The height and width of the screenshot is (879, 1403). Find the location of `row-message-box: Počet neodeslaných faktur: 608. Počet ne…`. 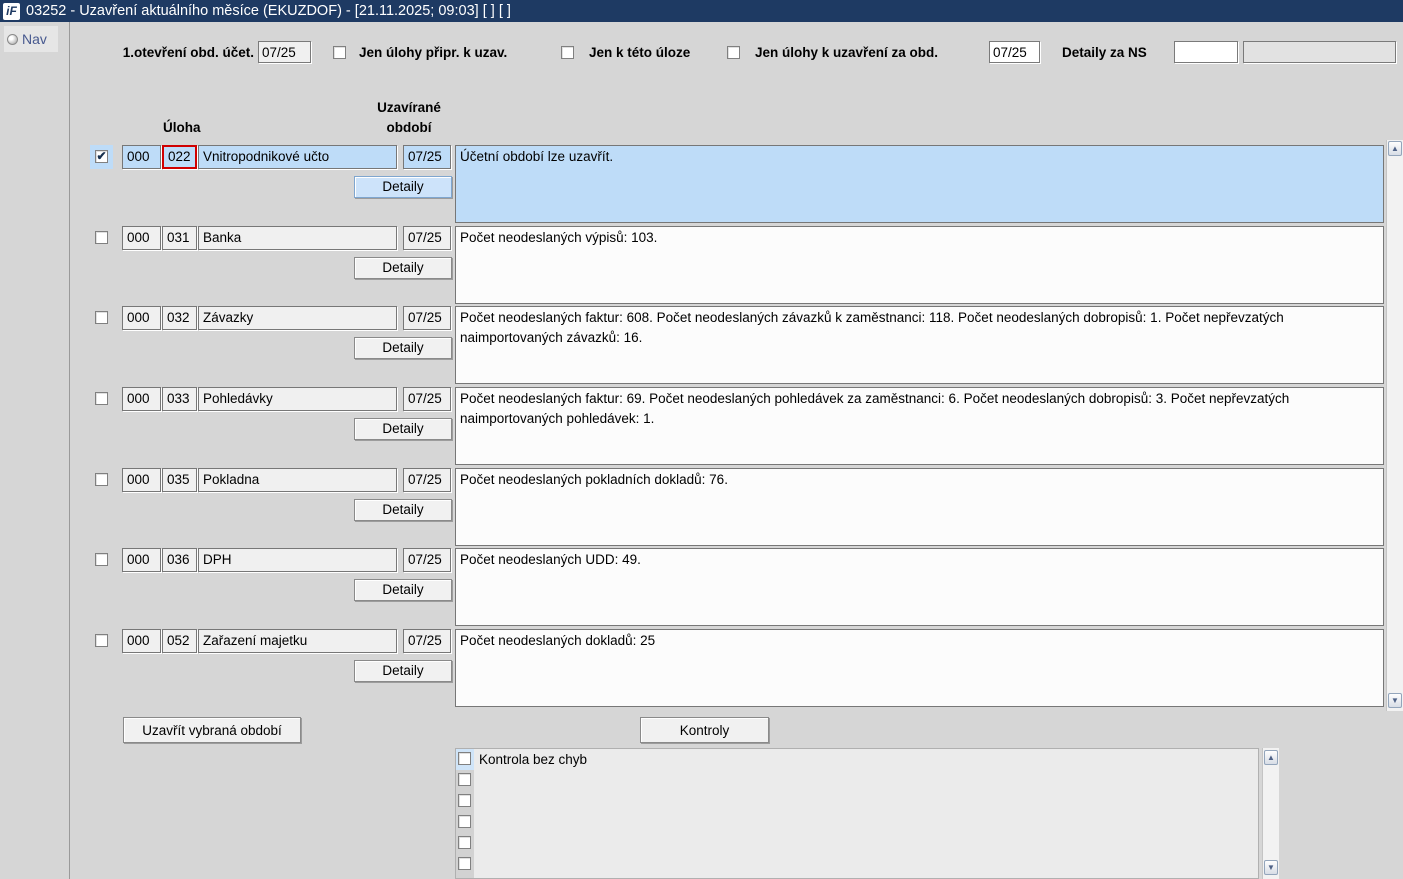

row-message-box: Počet neodeslaných faktur: 608. Počet ne… is located at coordinates (919, 345).